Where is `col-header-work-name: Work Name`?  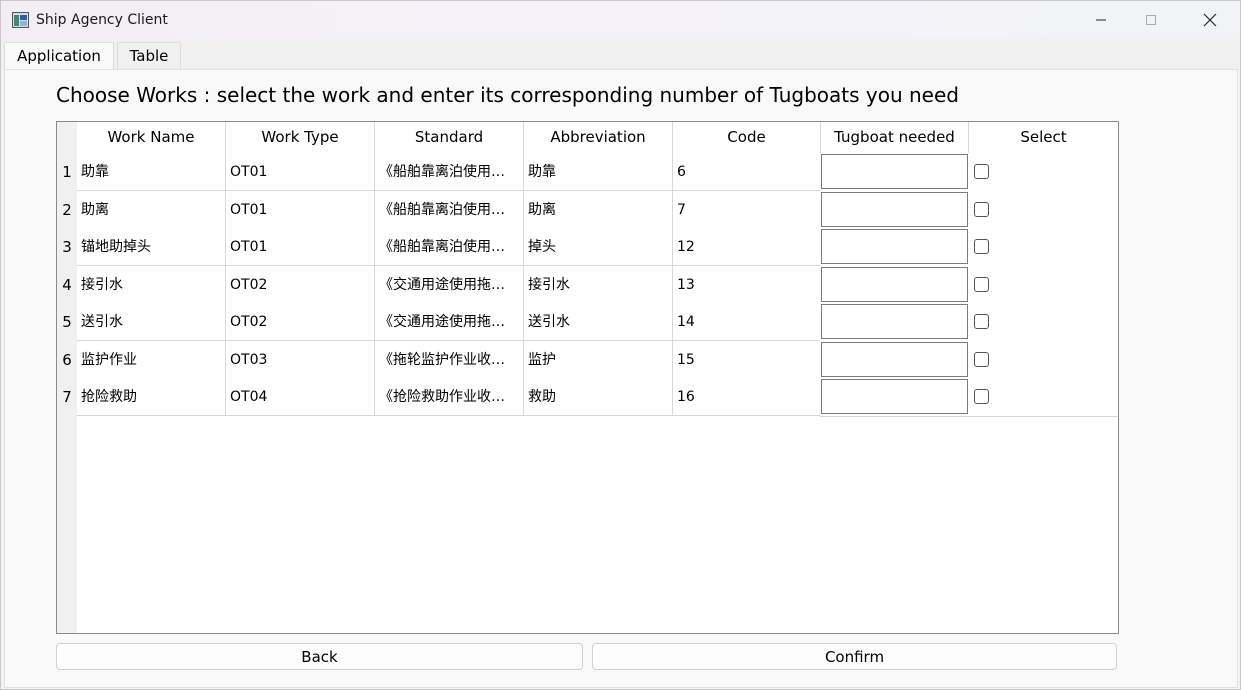
col-header-work-name: Work Name is located at coordinates (151, 137).